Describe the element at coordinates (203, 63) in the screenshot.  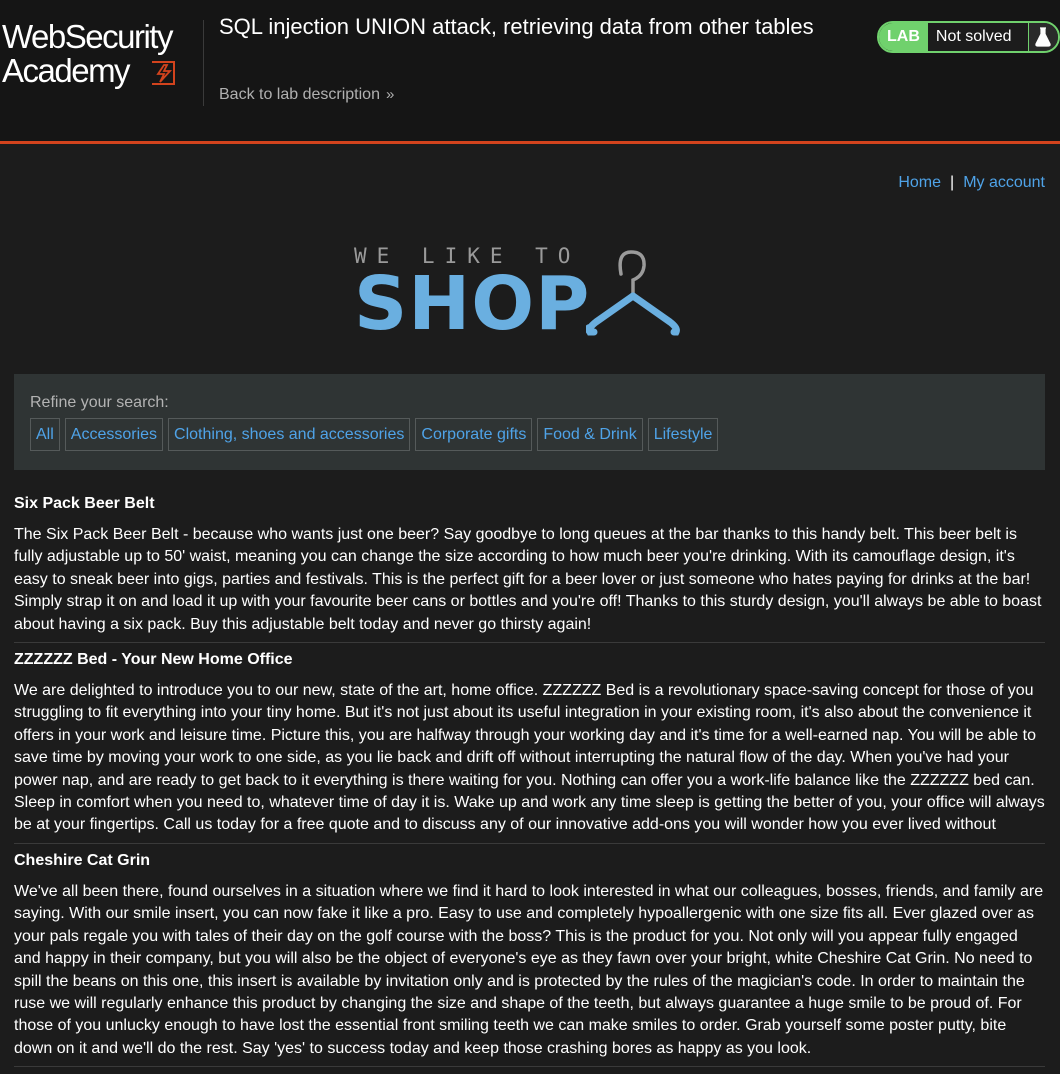
I see `header-divider` at that location.